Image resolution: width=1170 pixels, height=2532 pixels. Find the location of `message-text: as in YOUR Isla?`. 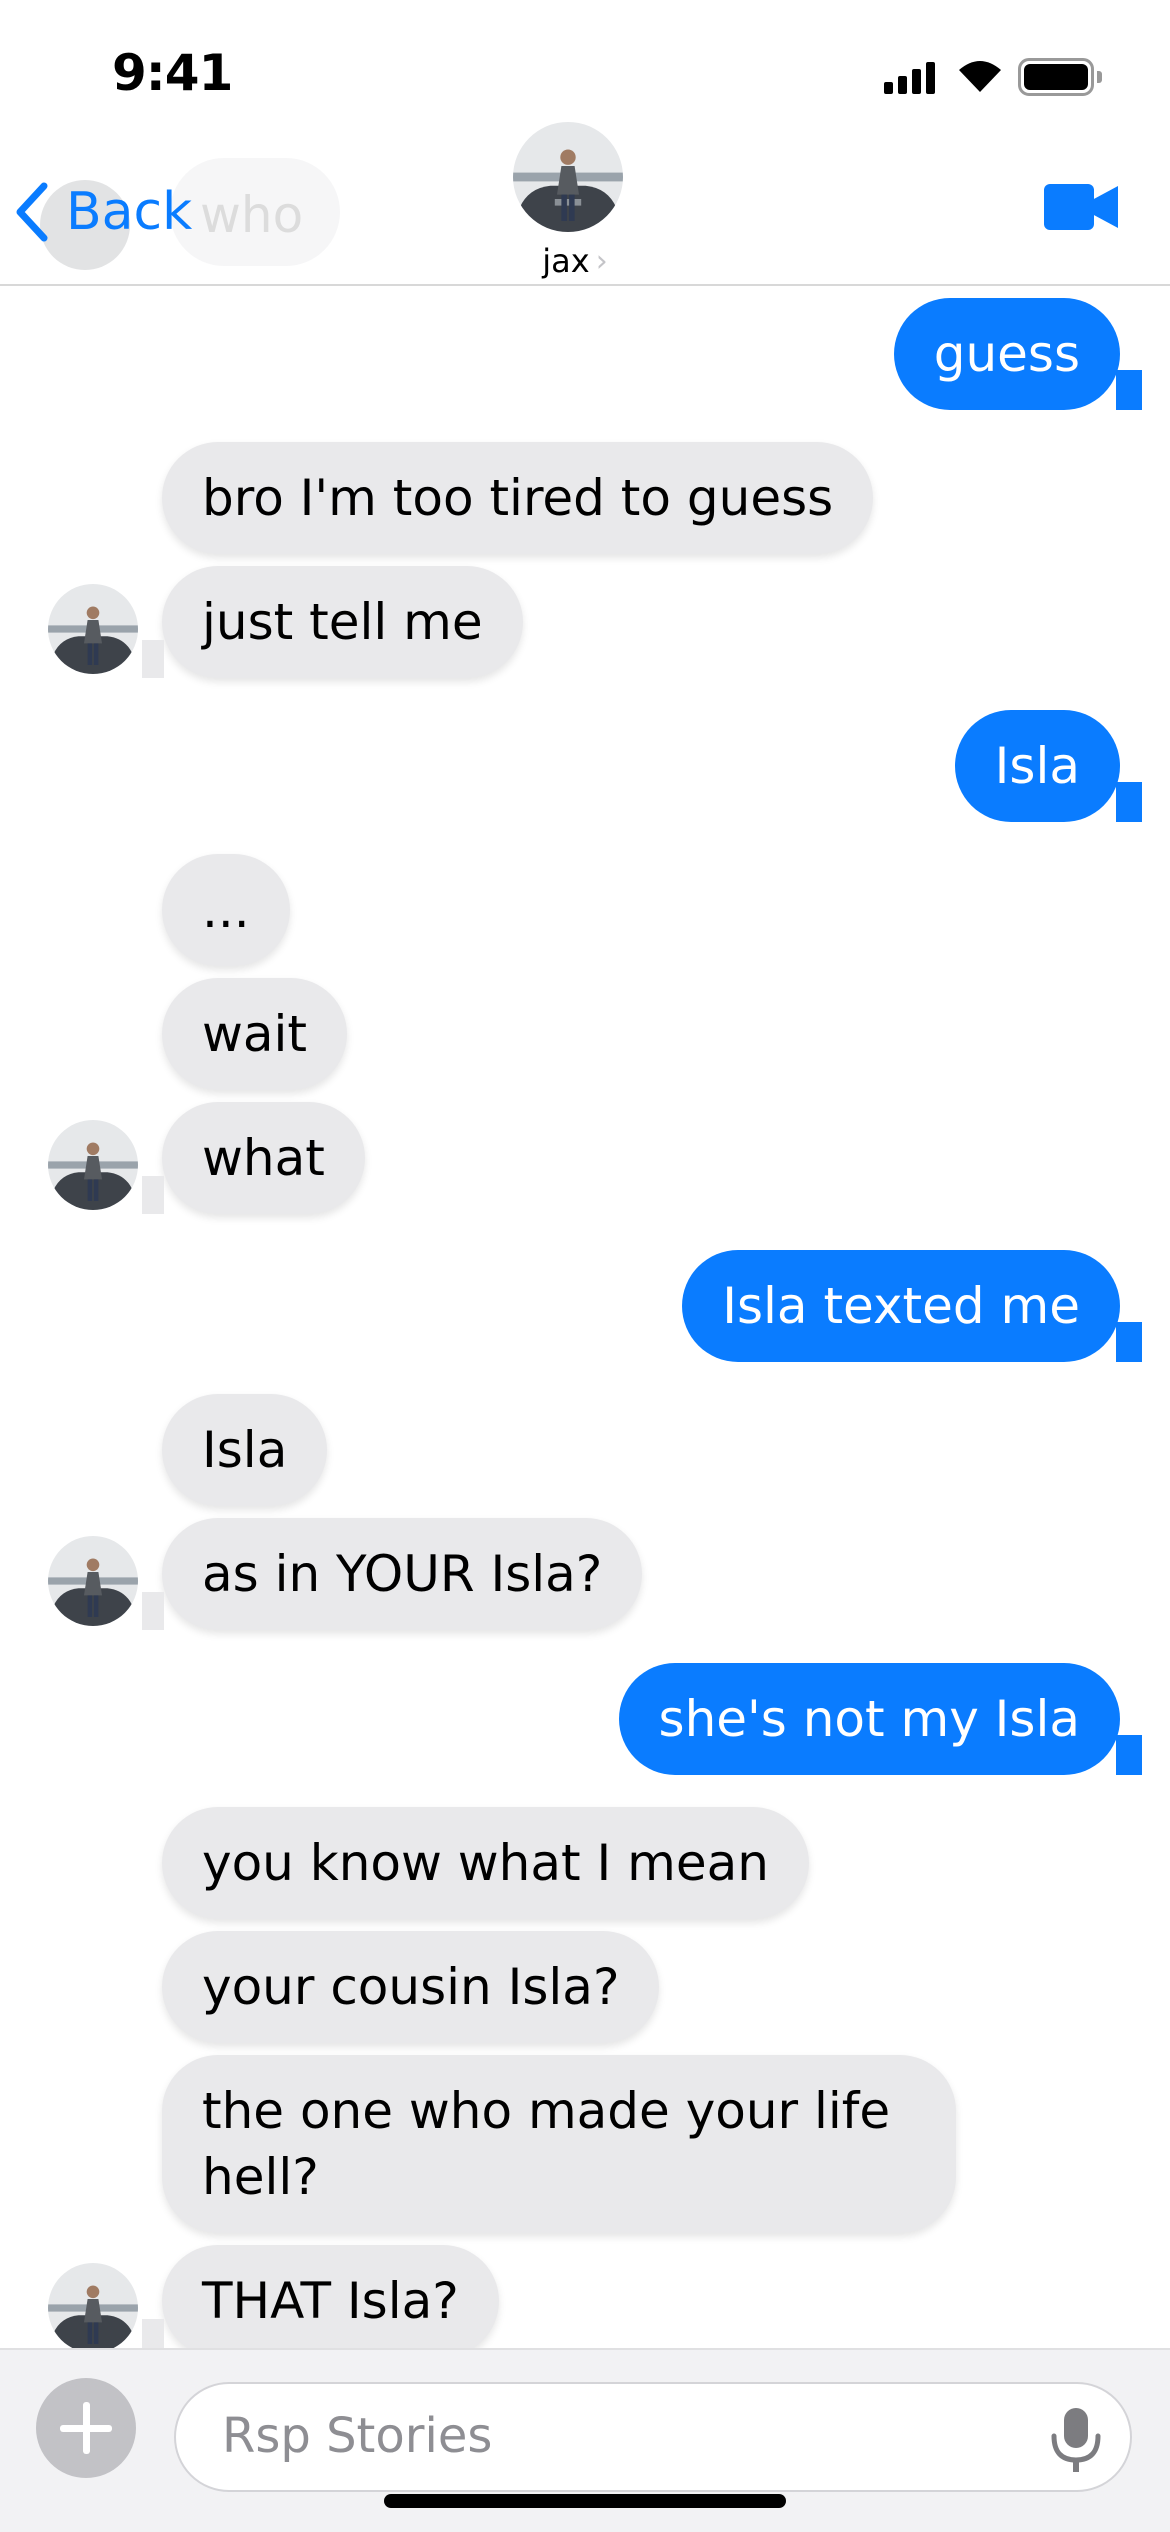

message-text: as in YOUR Isla? is located at coordinates (402, 1574).